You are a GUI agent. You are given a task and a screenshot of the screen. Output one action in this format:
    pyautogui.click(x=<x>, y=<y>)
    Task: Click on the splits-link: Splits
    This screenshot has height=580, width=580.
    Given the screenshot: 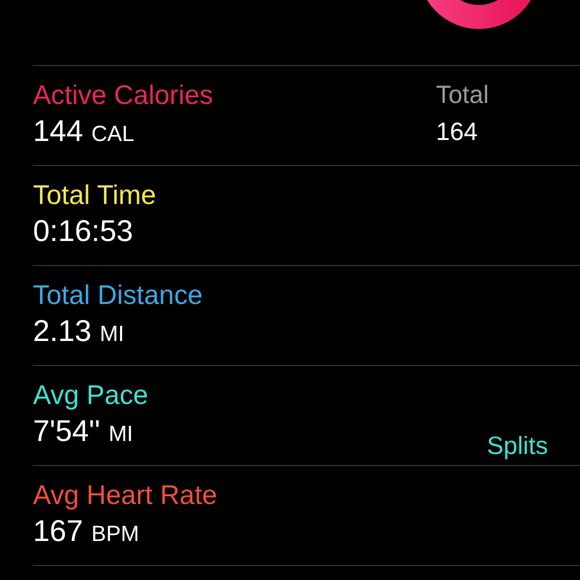 What is the action you would take?
    pyautogui.click(x=517, y=447)
    